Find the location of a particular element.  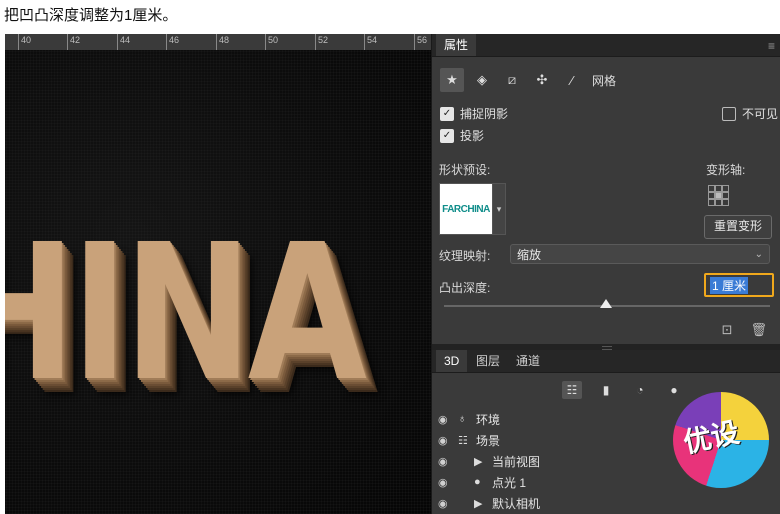

trash-icon: 🗑 is located at coordinates (758, 330).